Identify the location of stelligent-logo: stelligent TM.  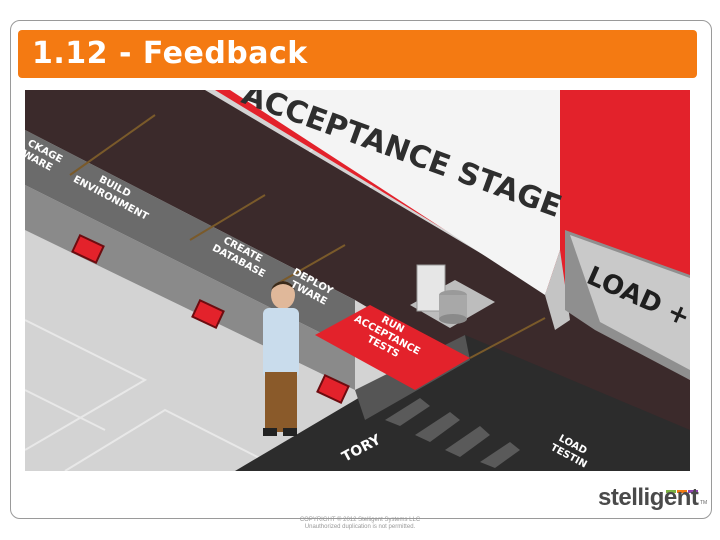
(653, 498).